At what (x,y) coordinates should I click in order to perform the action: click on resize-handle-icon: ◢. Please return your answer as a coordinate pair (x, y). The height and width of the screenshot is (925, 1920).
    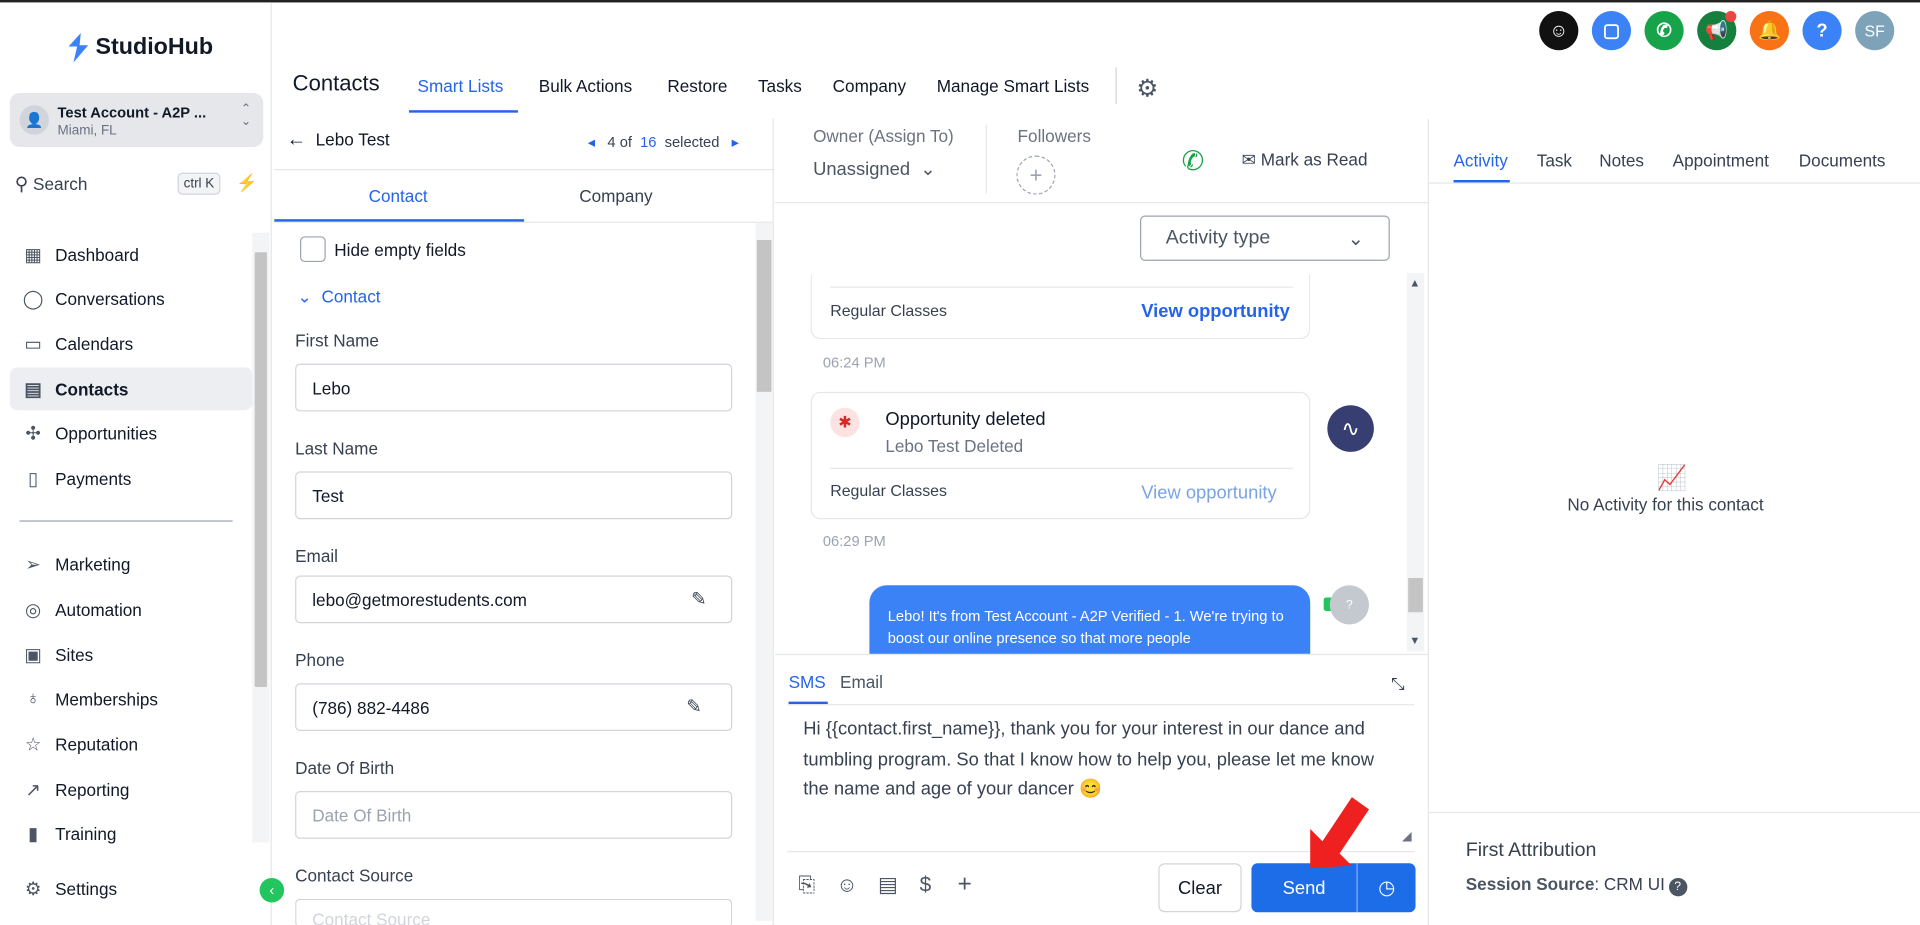
    Looking at the image, I should click on (1406, 836).